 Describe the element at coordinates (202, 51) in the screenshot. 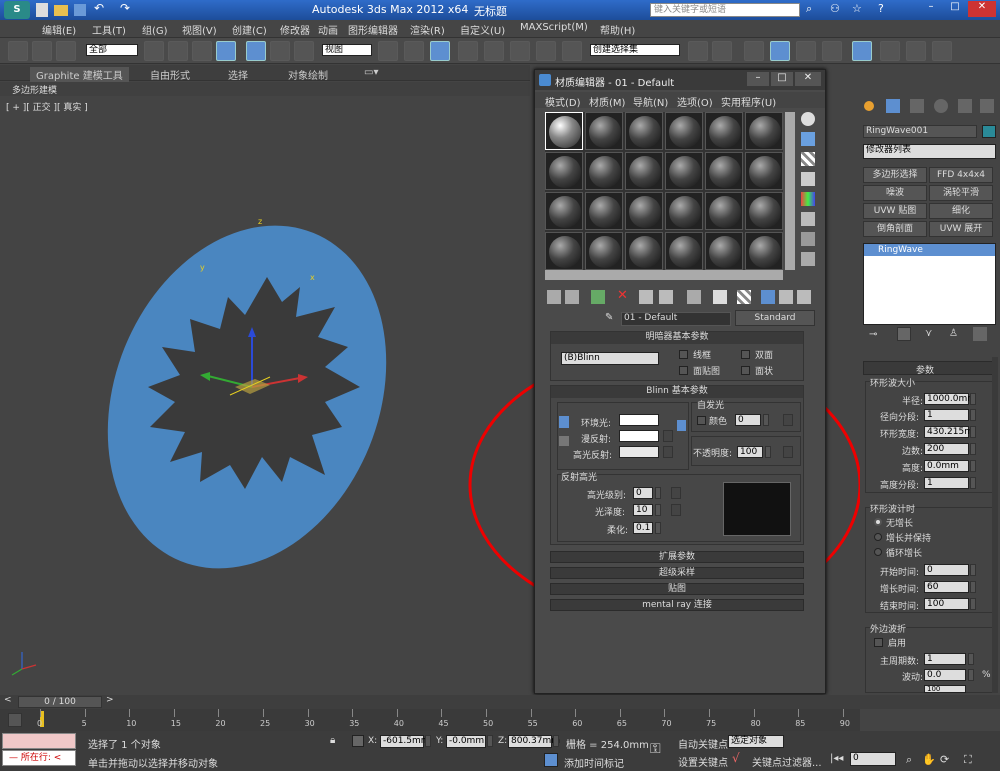

I see `rect-selection-icon` at that location.